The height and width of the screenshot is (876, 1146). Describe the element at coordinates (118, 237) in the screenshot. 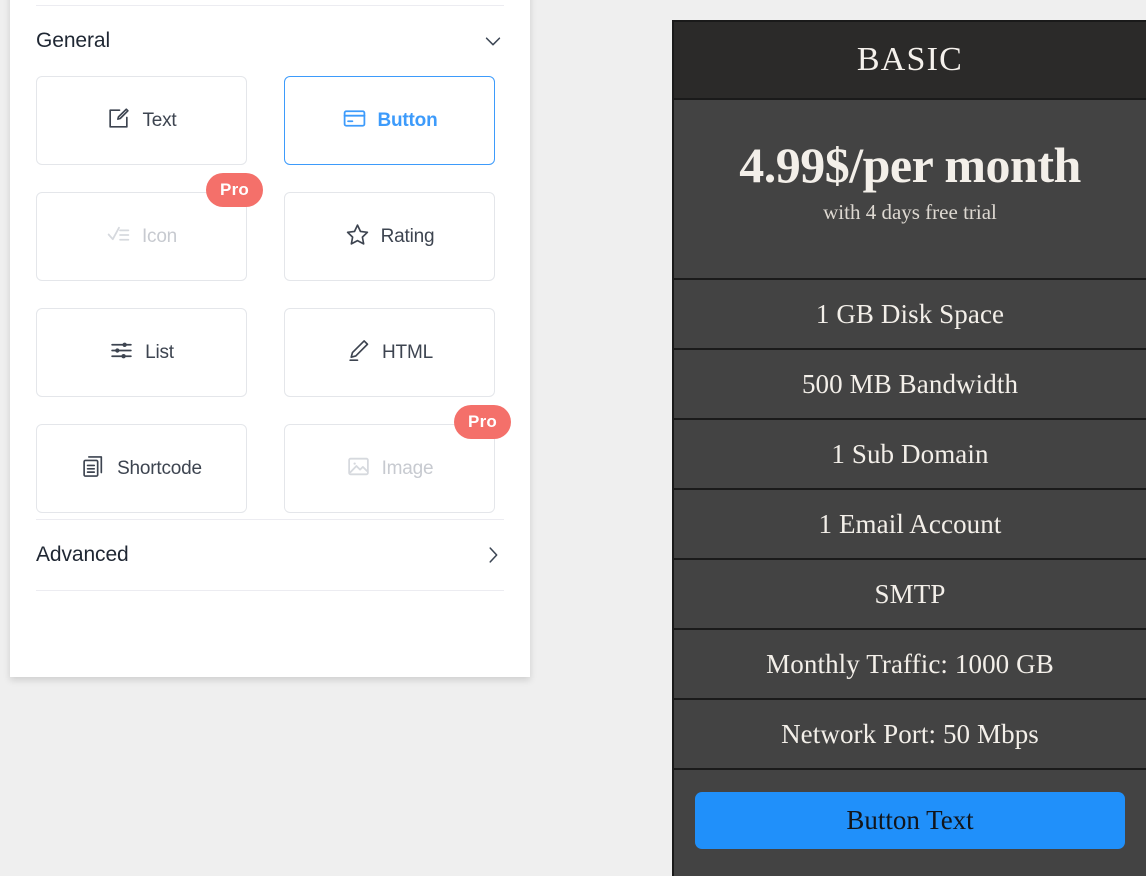

I see `checklist-icon` at that location.